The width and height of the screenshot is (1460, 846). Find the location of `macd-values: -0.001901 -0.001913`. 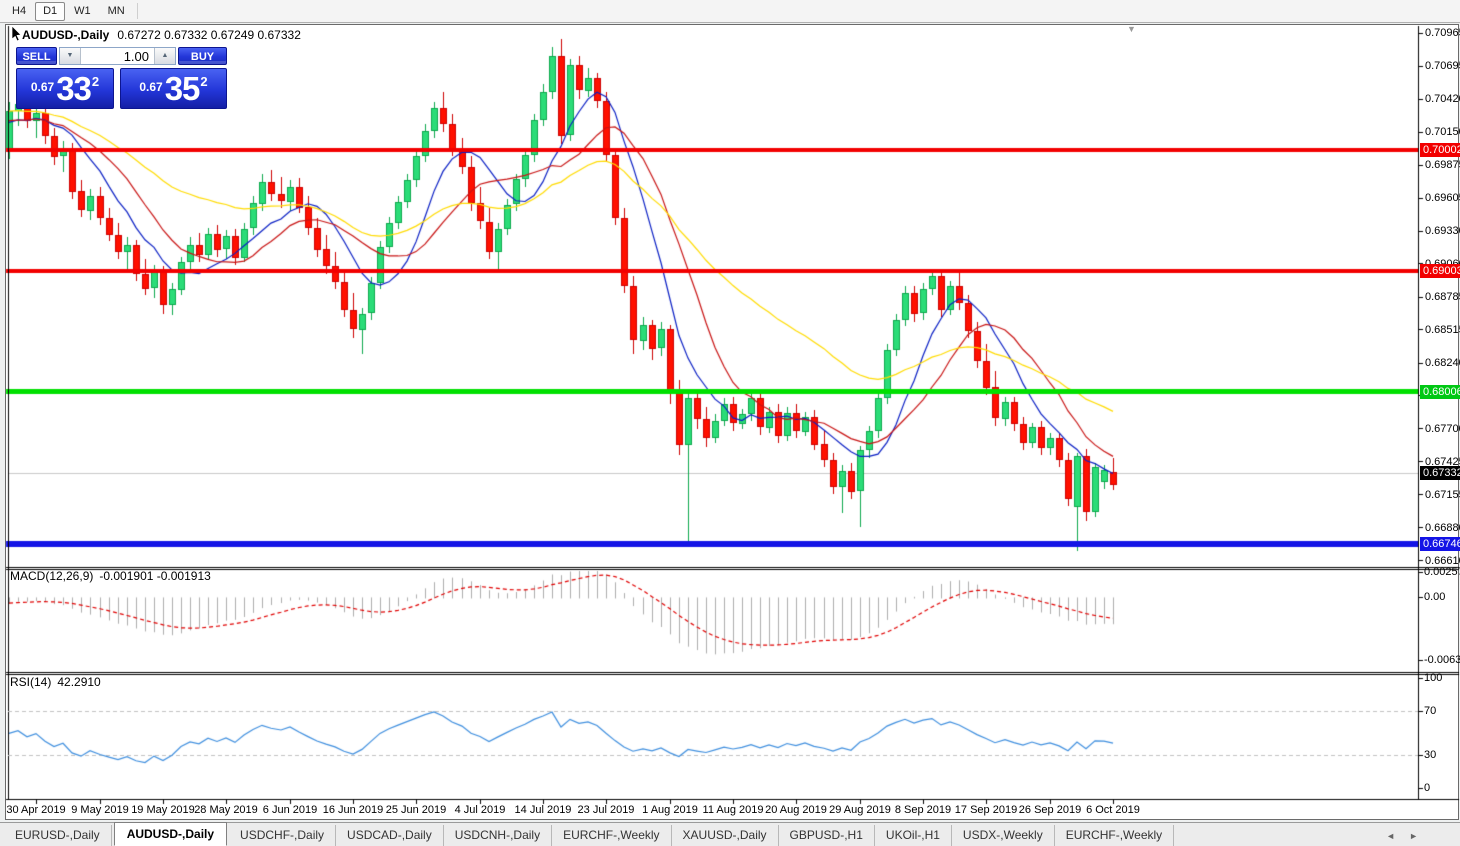

macd-values: -0.001901 -0.001913 is located at coordinates (155, 576).